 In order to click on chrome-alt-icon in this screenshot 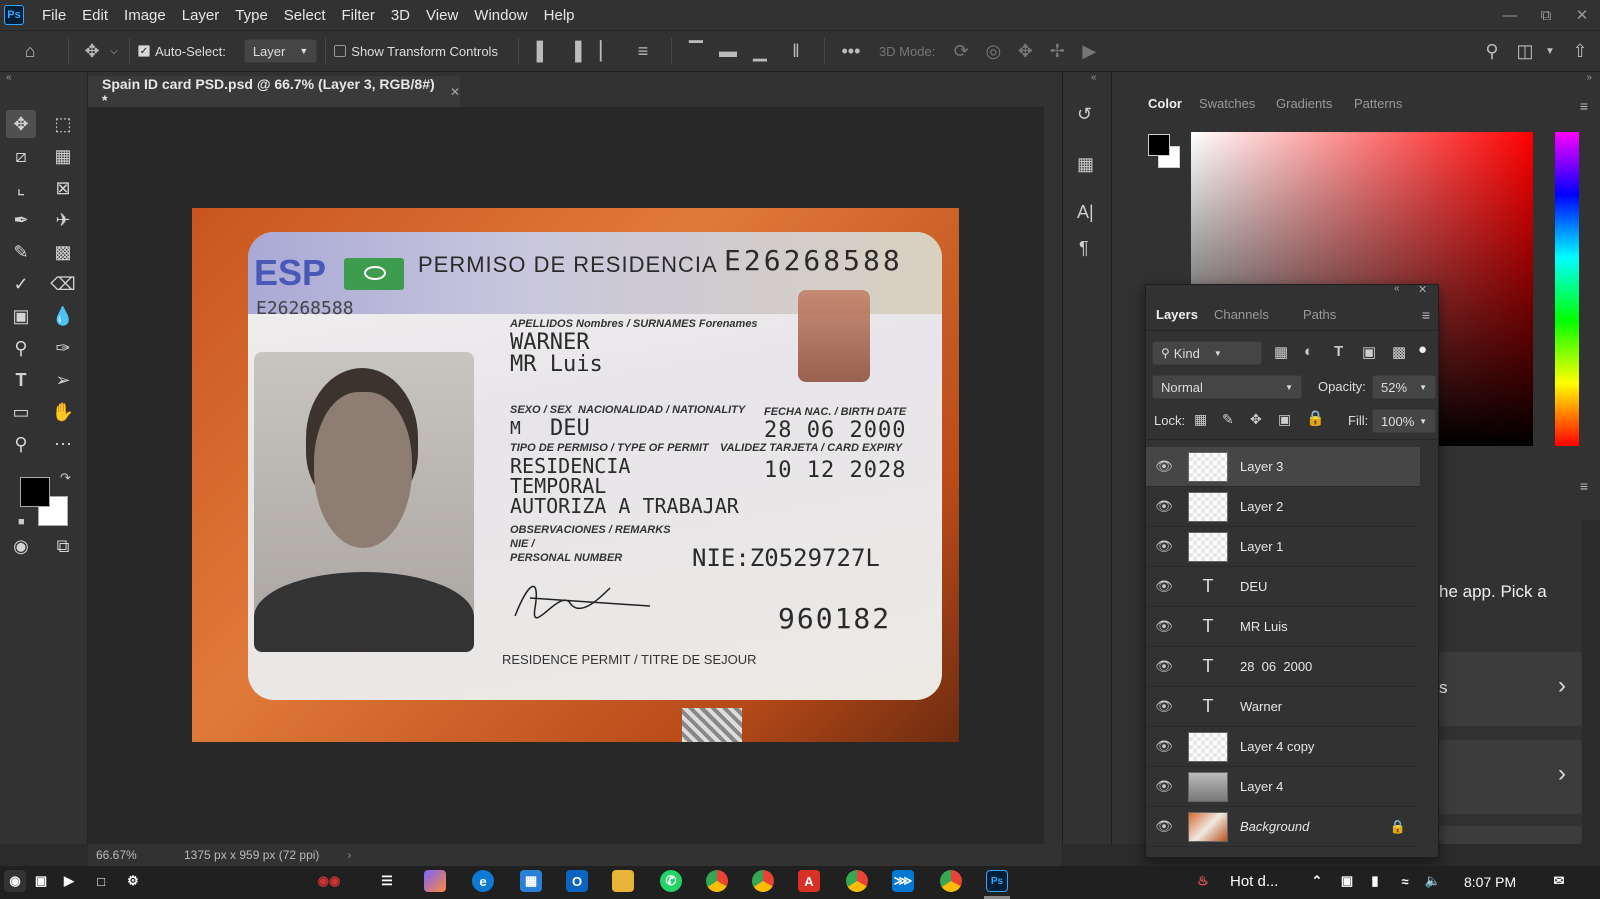, I will do `click(857, 881)`.